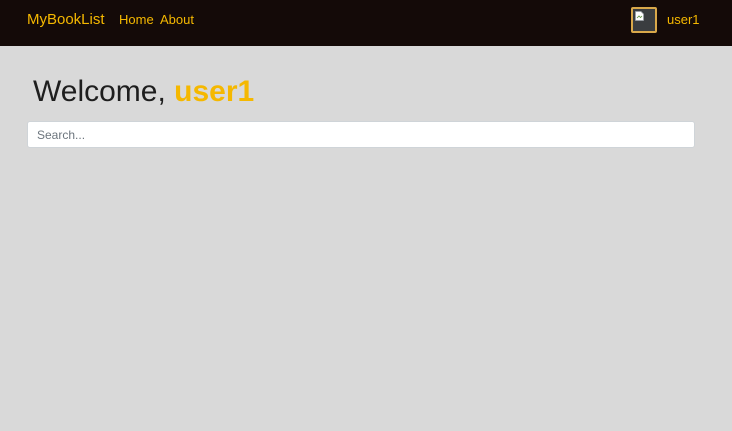  I want to click on brand-link: MyBookList, so click(66, 20).